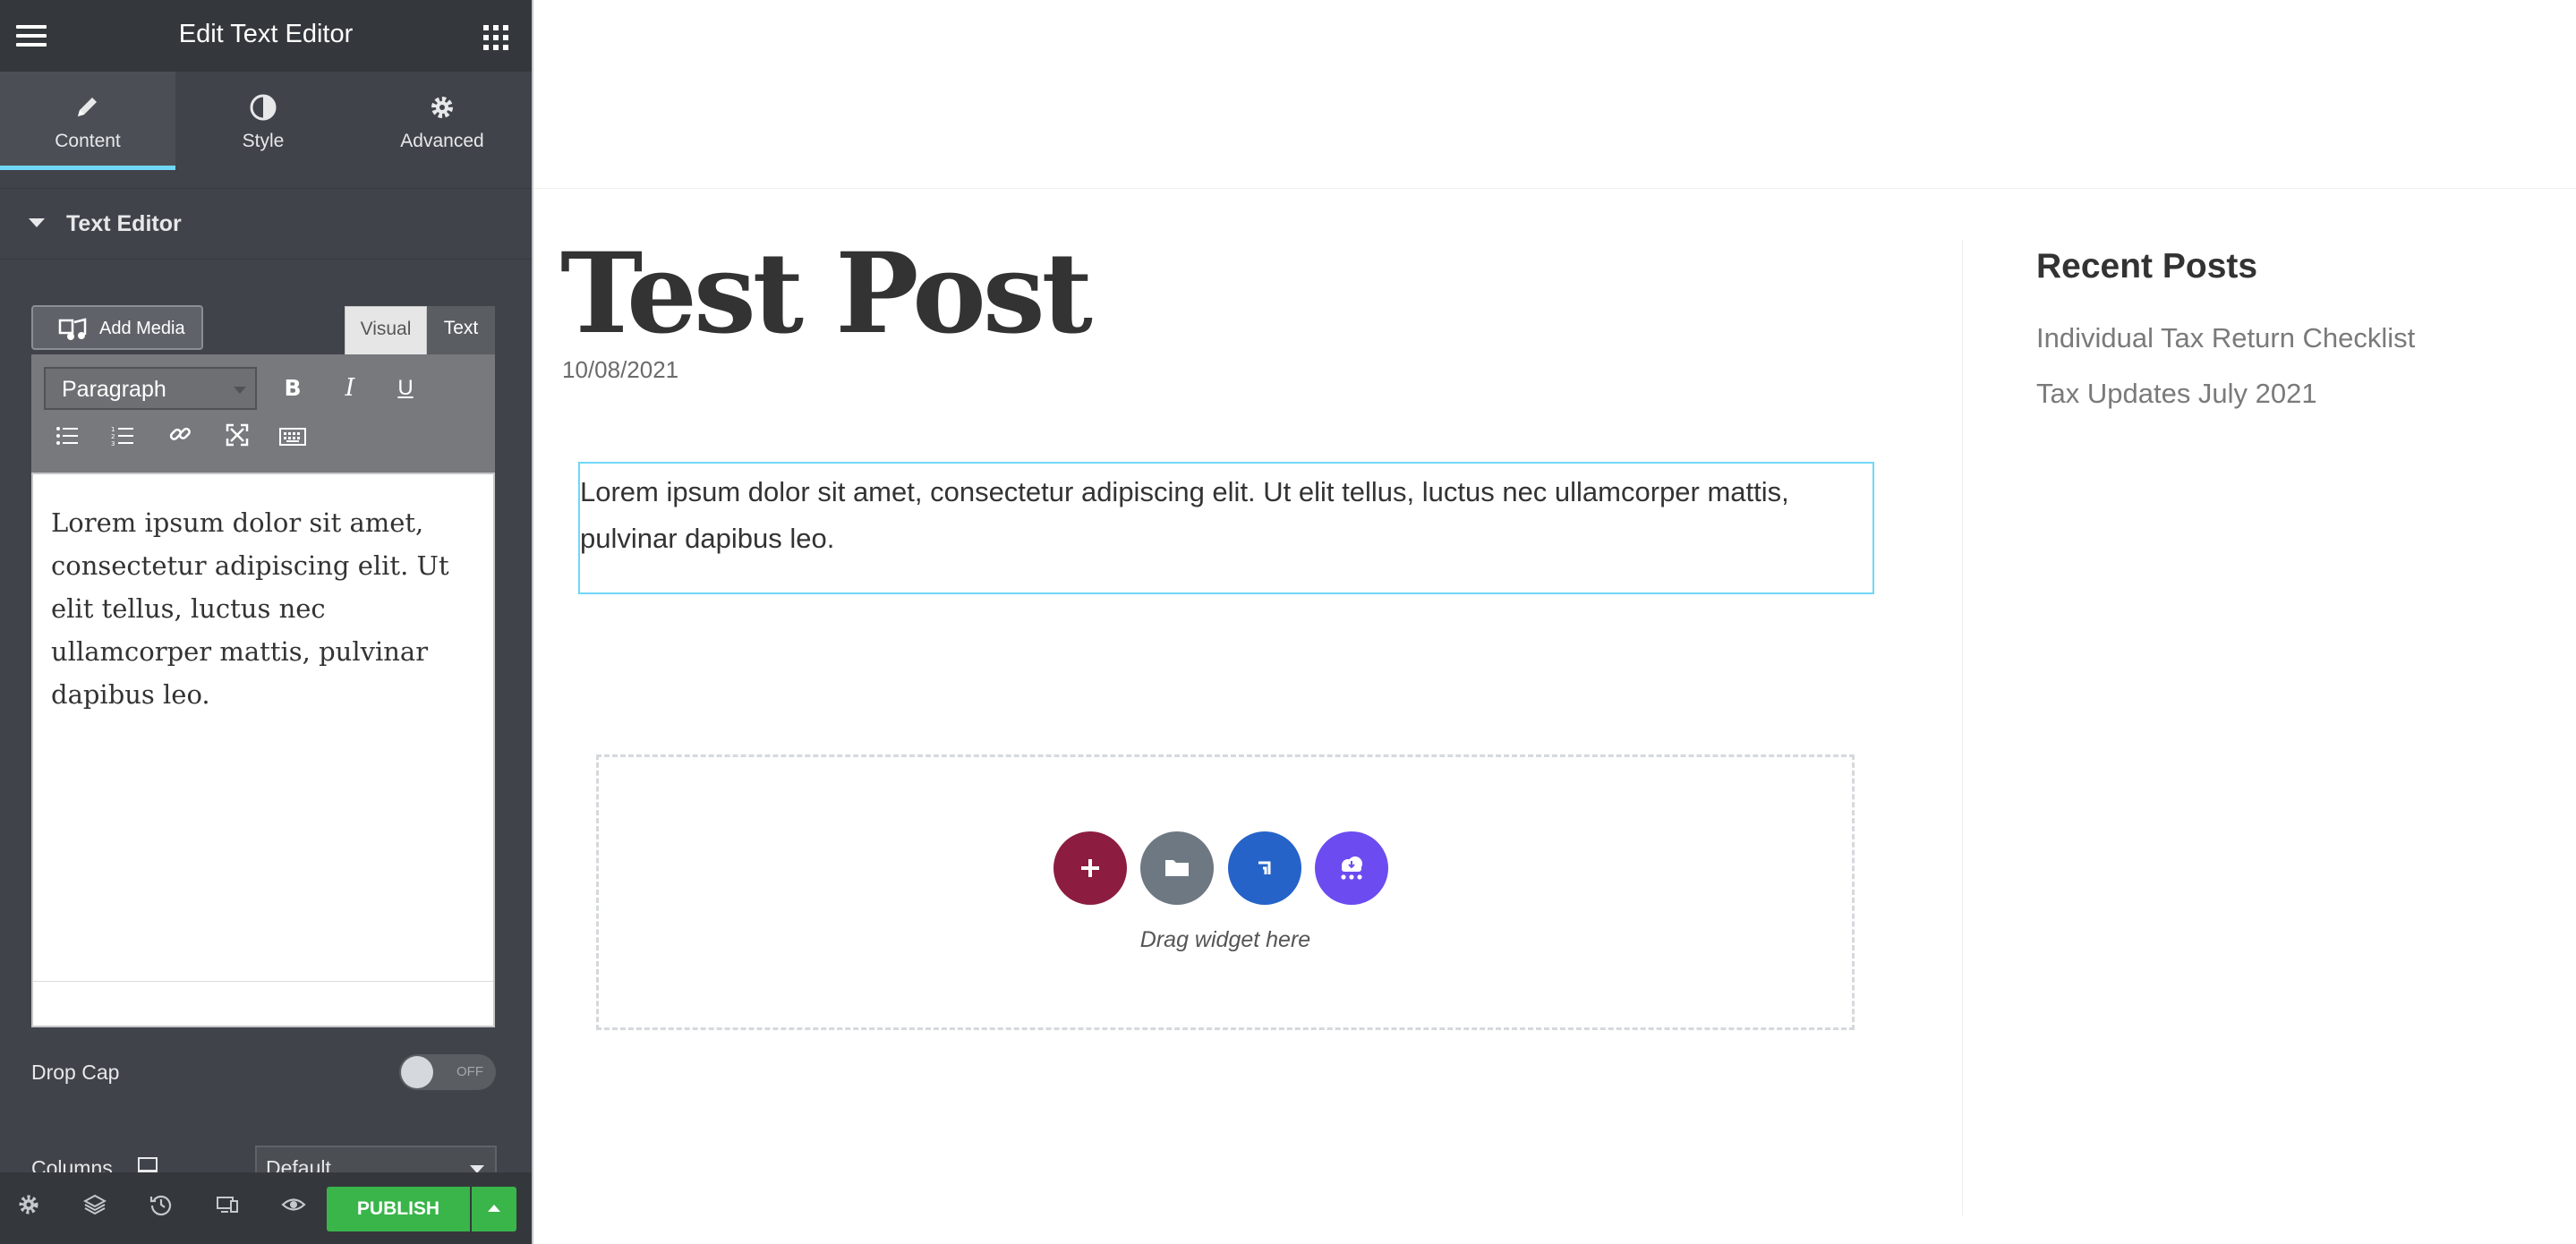 This screenshot has width=2576, height=1244. What do you see at coordinates (2147, 266) in the screenshot?
I see `recent-posts-title: Recent Posts` at bounding box center [2147, 266].